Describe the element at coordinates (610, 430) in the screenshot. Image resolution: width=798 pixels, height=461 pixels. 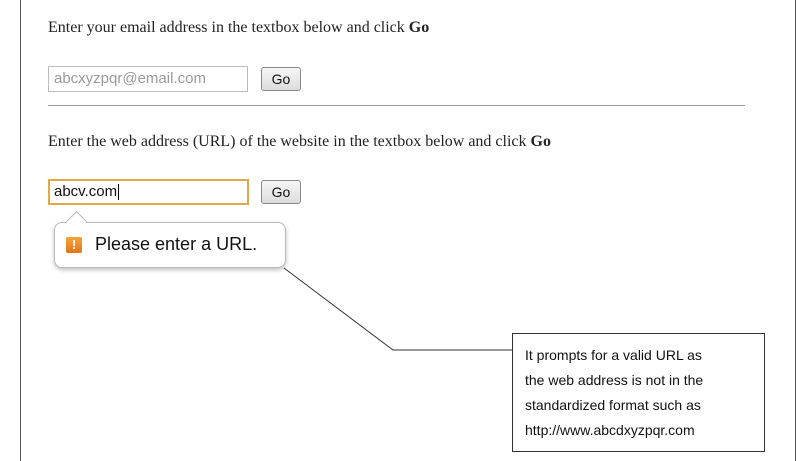
I see `annotation-line: http://www.abcdxyzpqr.com` at that location.